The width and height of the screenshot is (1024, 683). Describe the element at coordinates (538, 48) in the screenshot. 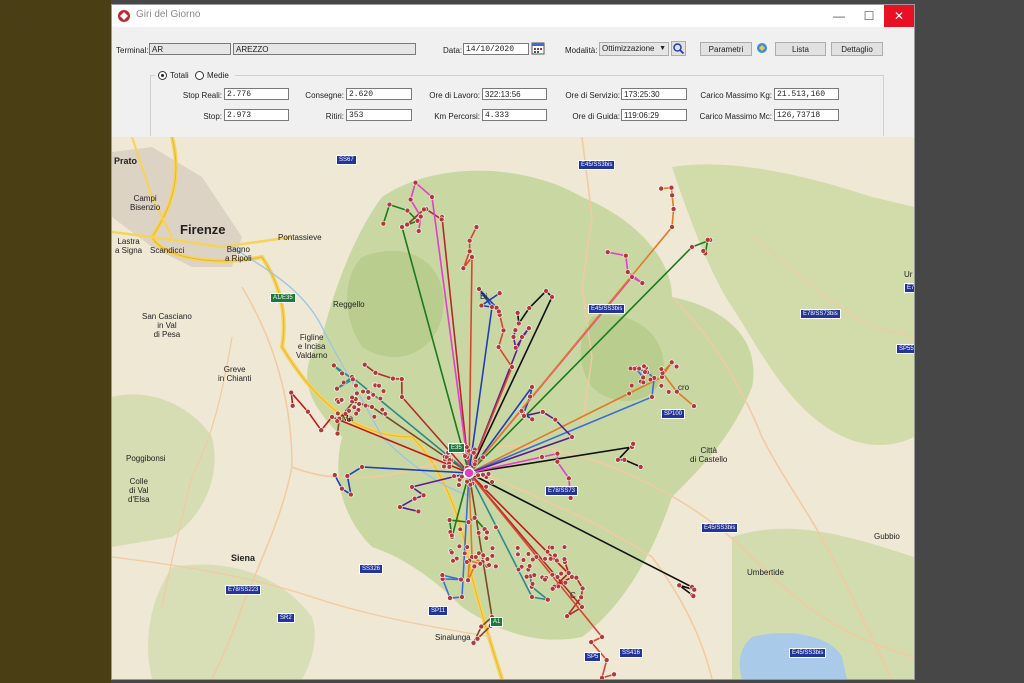

I see `calendar-icon` at that location.